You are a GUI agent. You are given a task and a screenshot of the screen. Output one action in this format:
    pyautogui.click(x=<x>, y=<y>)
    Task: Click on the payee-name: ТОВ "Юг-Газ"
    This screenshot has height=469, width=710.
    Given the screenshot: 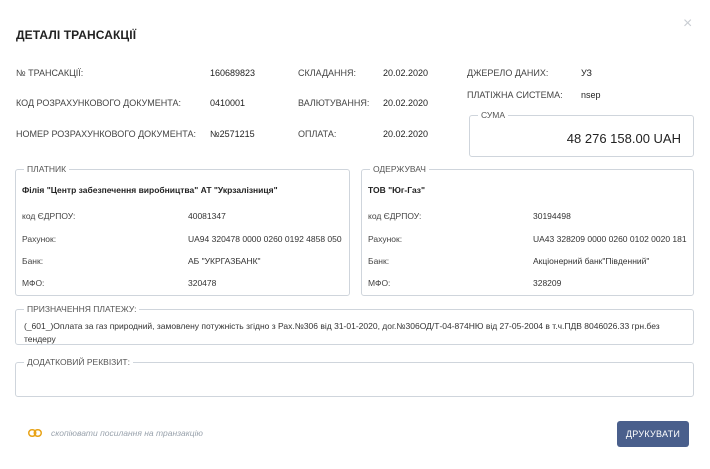 What is the action you would take?
    pyautogui.click(x=397, y=190)
    